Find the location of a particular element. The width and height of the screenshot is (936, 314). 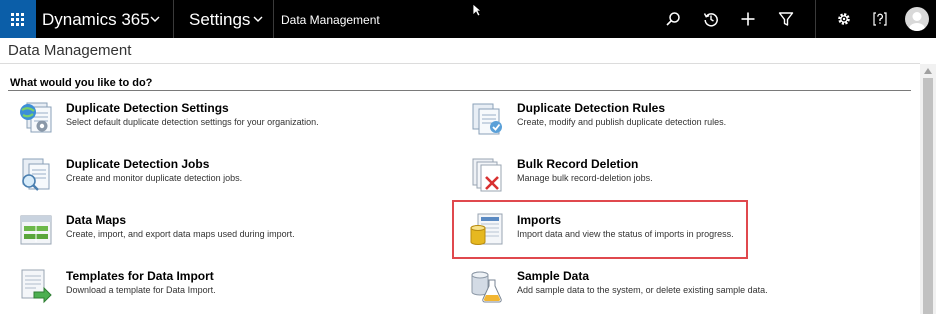

item-description: Manage bulk record-deletion jobs. is located at coordinates (585, 178).